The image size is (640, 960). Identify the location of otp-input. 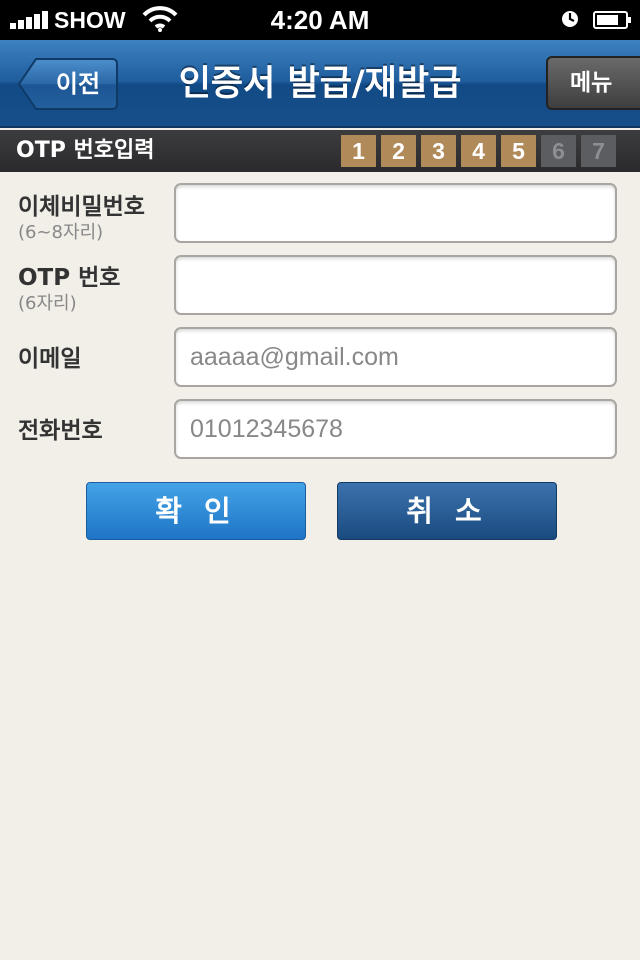
(395, 285).